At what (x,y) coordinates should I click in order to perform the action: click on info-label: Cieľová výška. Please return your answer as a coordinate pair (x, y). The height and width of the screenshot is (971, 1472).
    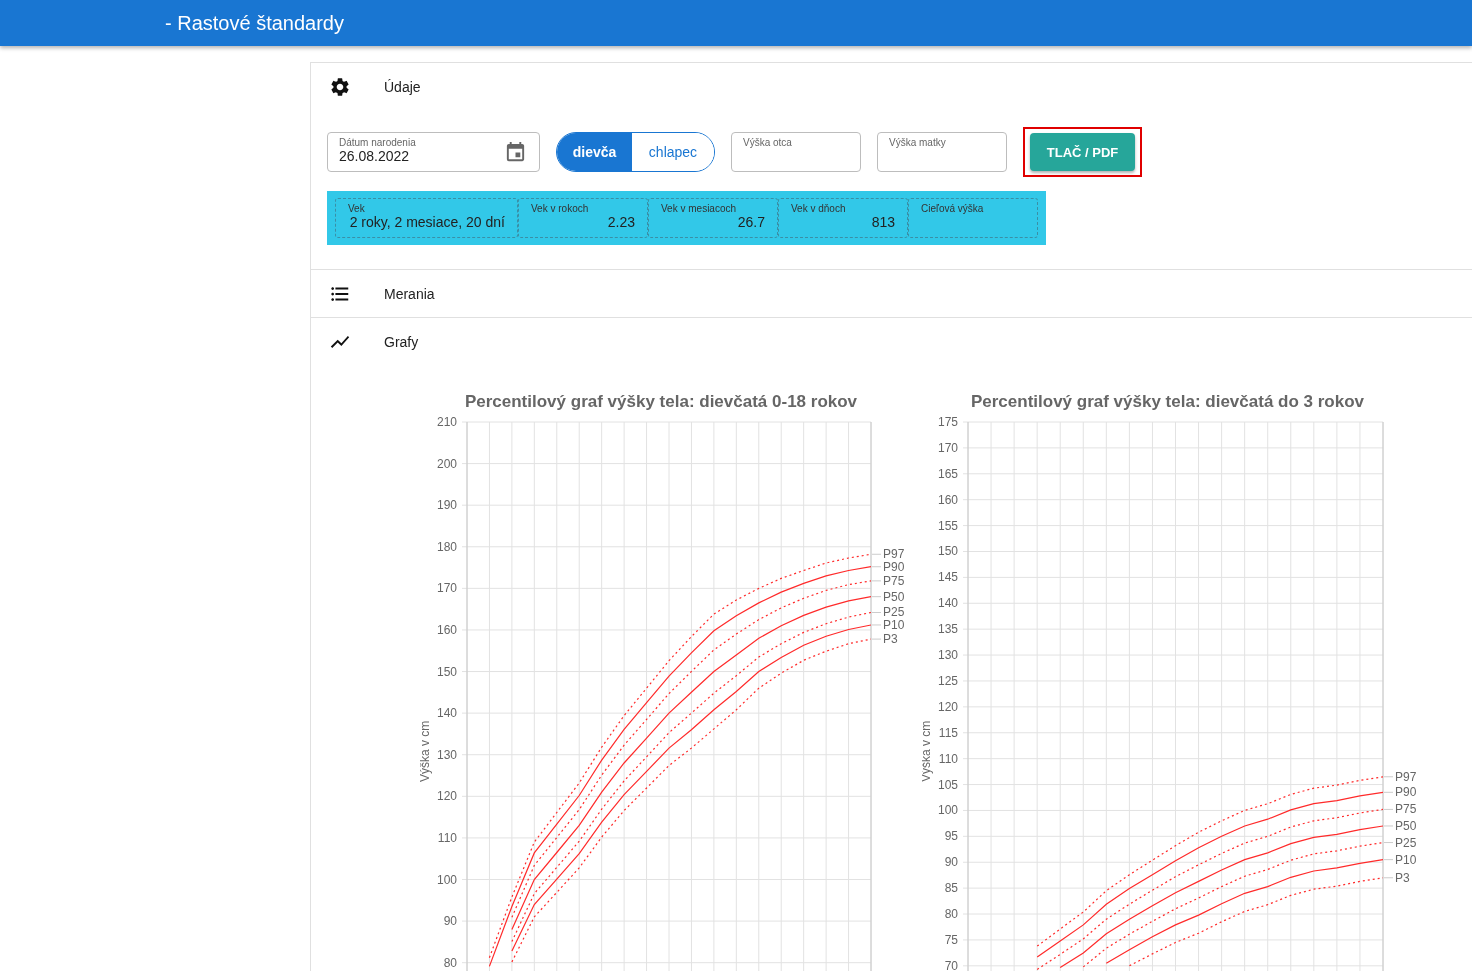
    Looking at the image, I should click on (953, 208).